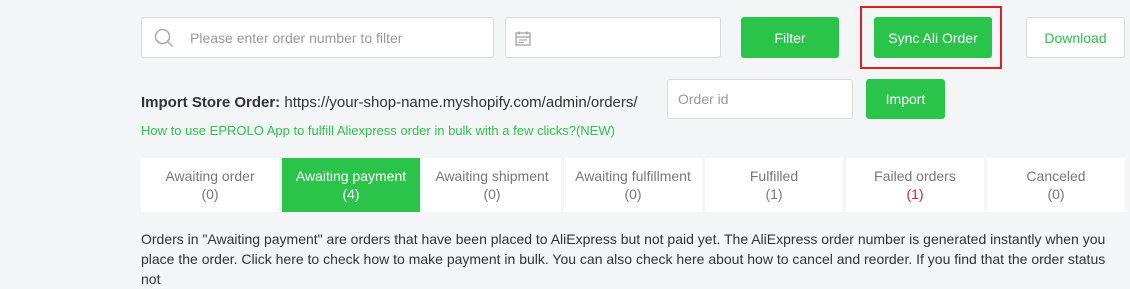 The width and height of the screenshot is (1130, 289). I want to click on import-button: Import, so click(905, 99).